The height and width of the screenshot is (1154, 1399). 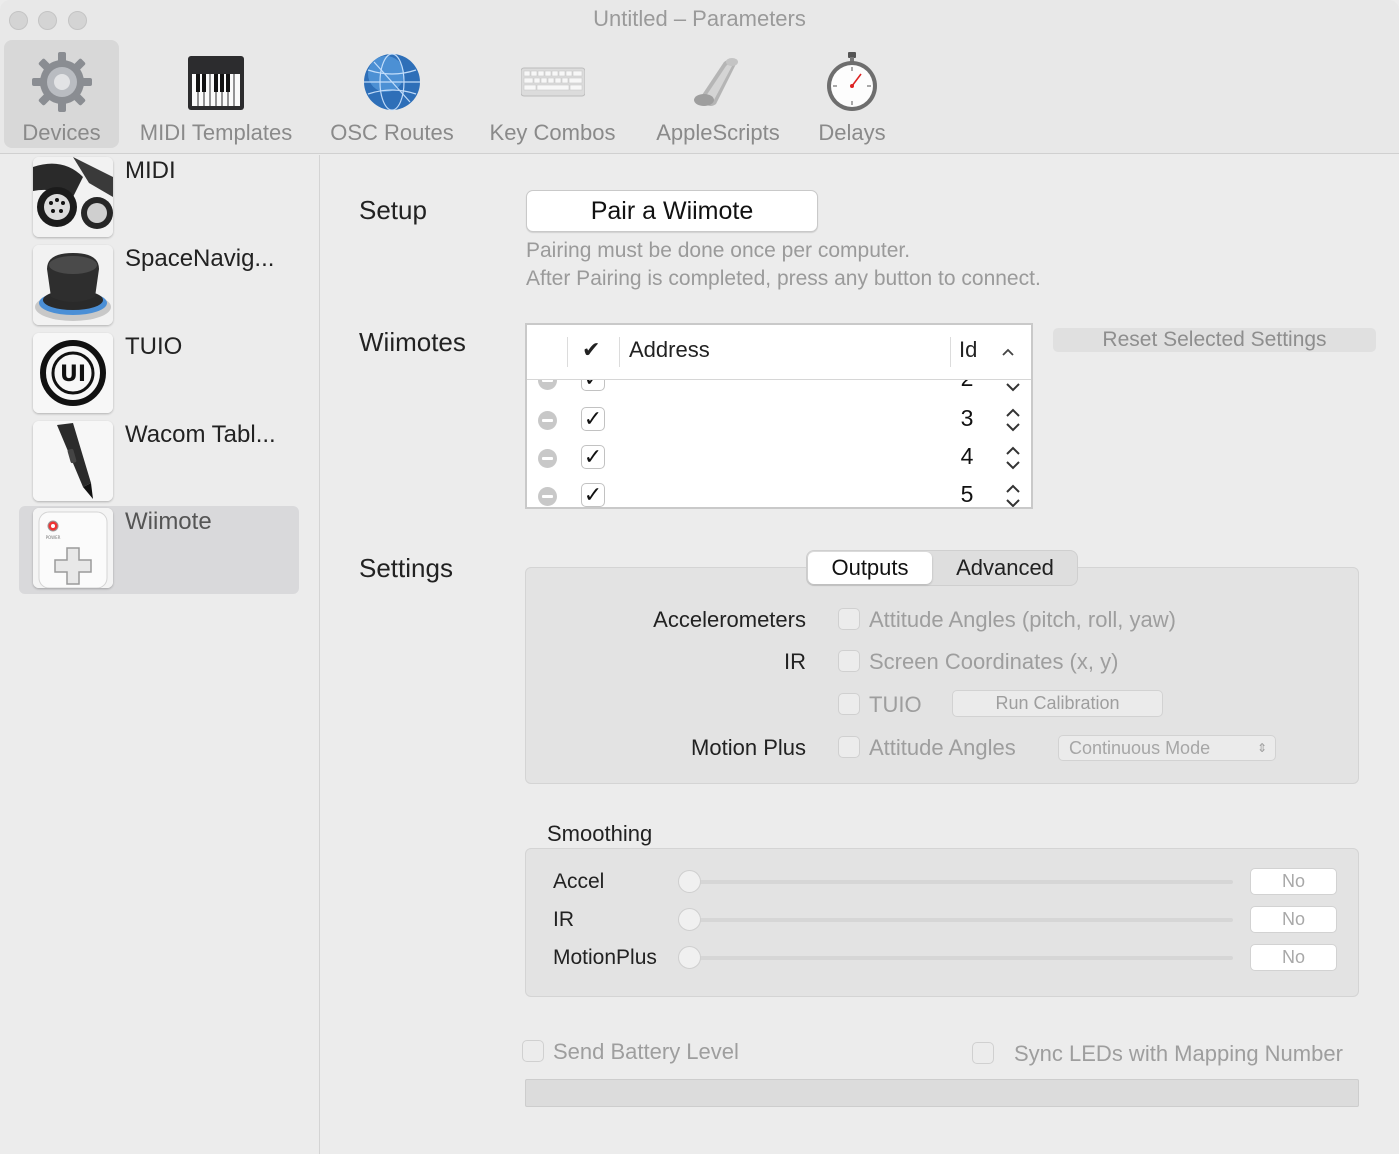 I want to click on settings-label: Settings, so click(x=406, y=568).